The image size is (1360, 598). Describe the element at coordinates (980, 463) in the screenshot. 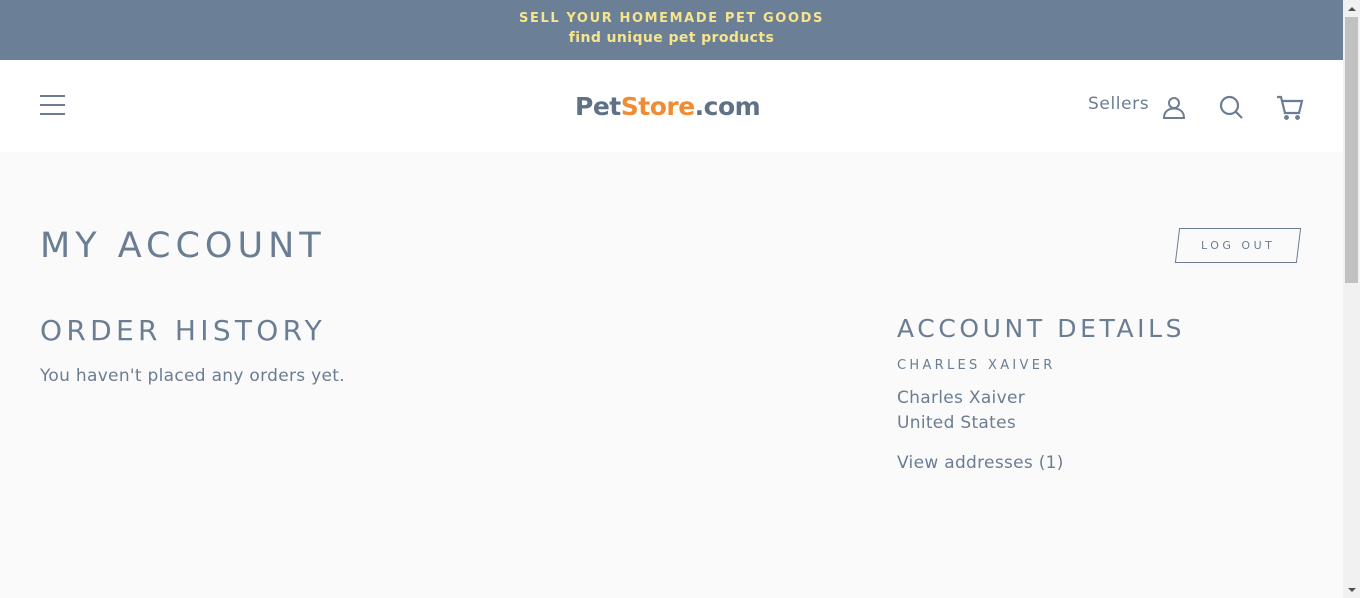

I see `view-addresses-link: View addresses (1)` at that location.